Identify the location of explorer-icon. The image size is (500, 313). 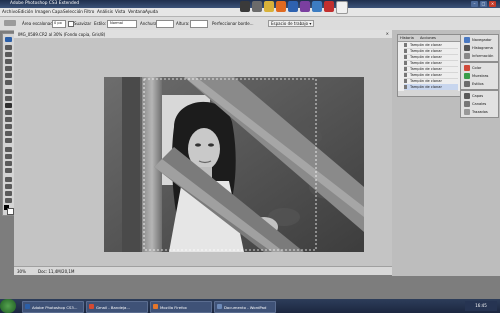
(317, 6).